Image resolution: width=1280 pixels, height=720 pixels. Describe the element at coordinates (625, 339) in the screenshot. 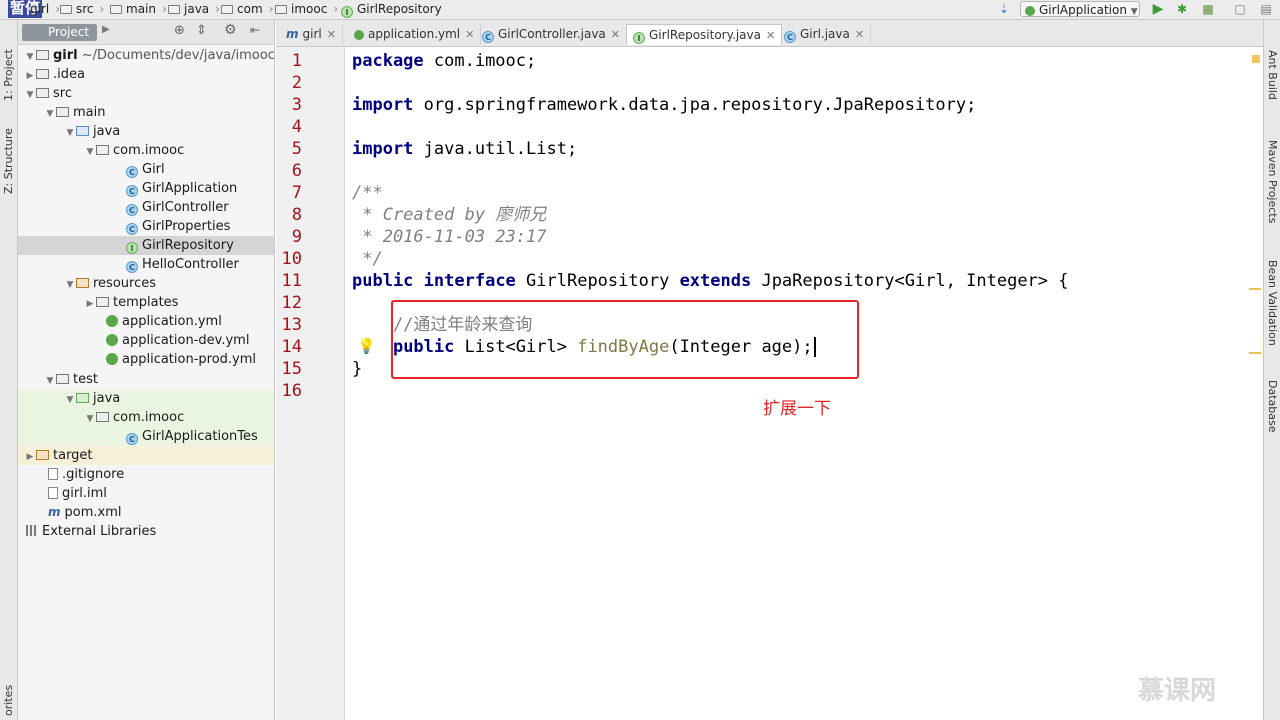

I see `annotation-highlight-box` at that location.